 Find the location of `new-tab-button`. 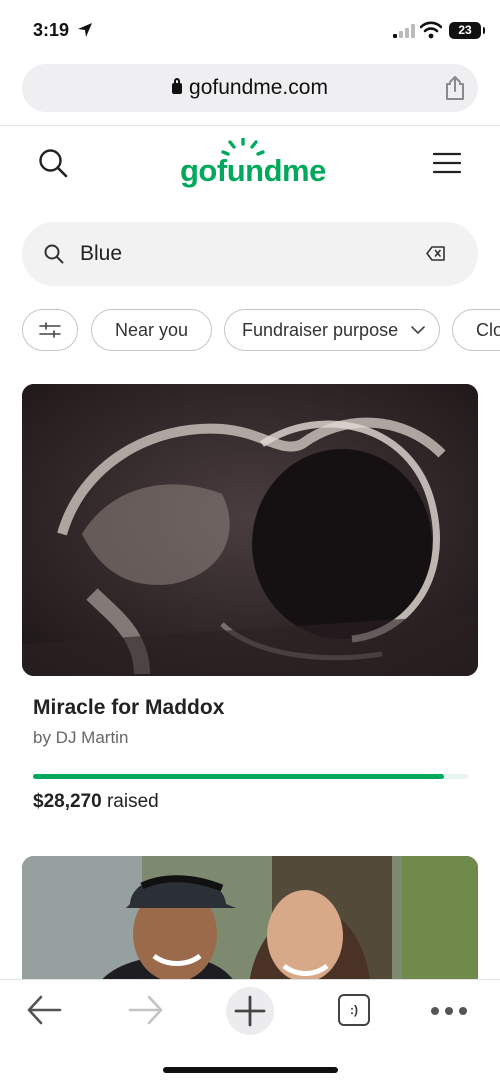

new-tab-button is located at coordinates (250, 1011).